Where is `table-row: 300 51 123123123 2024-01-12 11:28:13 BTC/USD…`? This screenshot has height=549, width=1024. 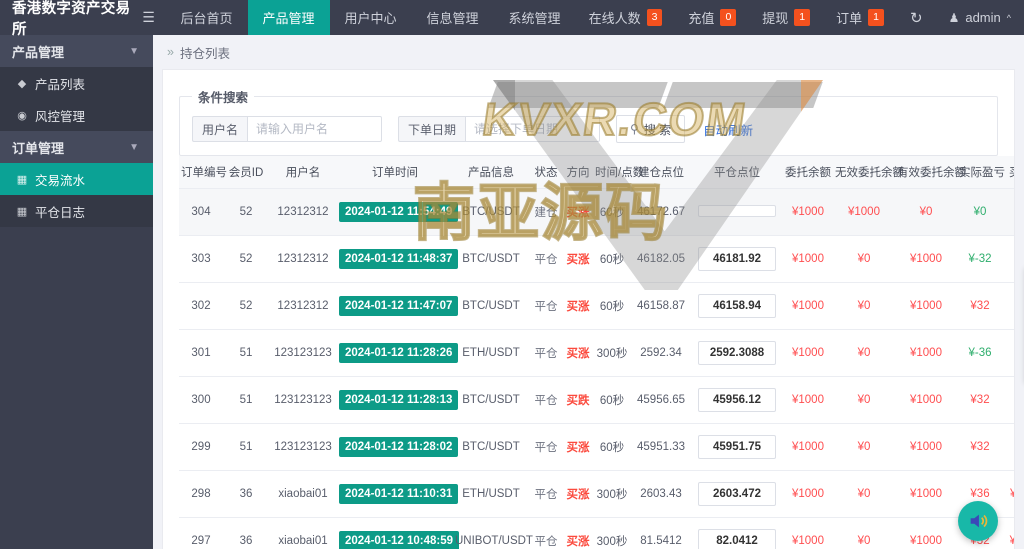
table-row: 300 51 123123123 2024-01-12 11:28:13 BTC/USD… is located at coordinates (596, 400).